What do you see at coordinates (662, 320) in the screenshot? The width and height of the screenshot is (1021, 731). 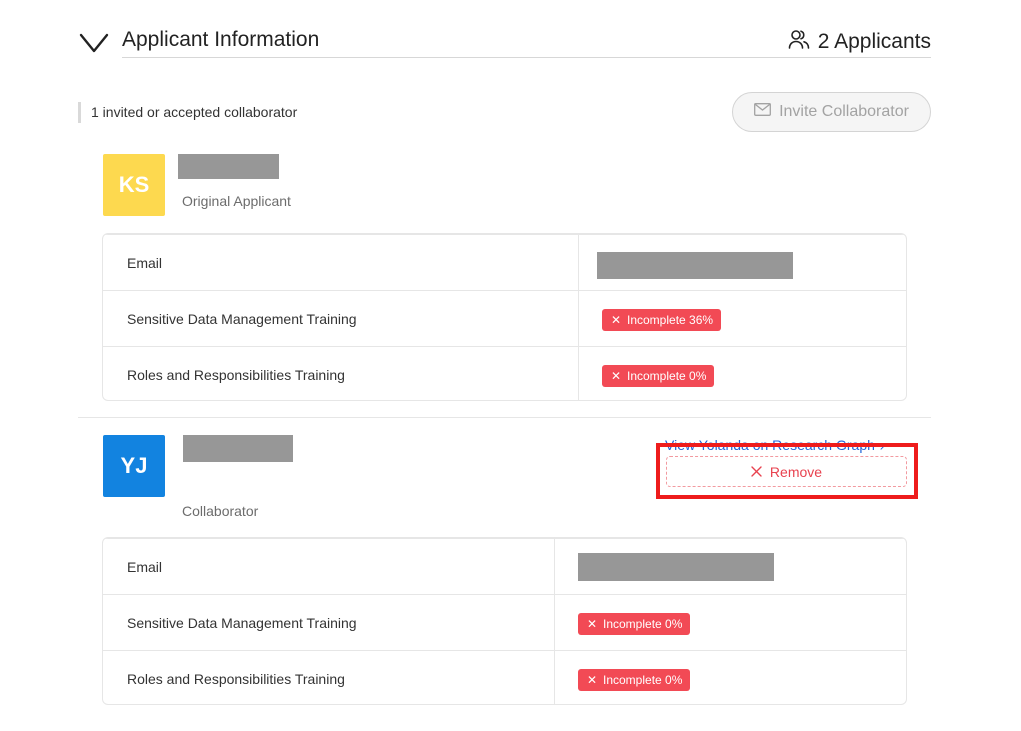 I see `status-badge: Incomplete 36%` at bounding box center [662, 320].